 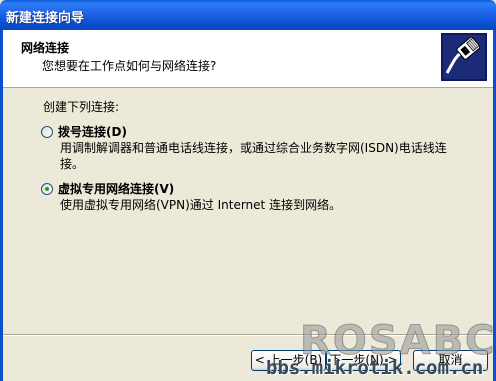 I want to click on option-dialup: 拨号连接(D), so click(x=84, y=131).